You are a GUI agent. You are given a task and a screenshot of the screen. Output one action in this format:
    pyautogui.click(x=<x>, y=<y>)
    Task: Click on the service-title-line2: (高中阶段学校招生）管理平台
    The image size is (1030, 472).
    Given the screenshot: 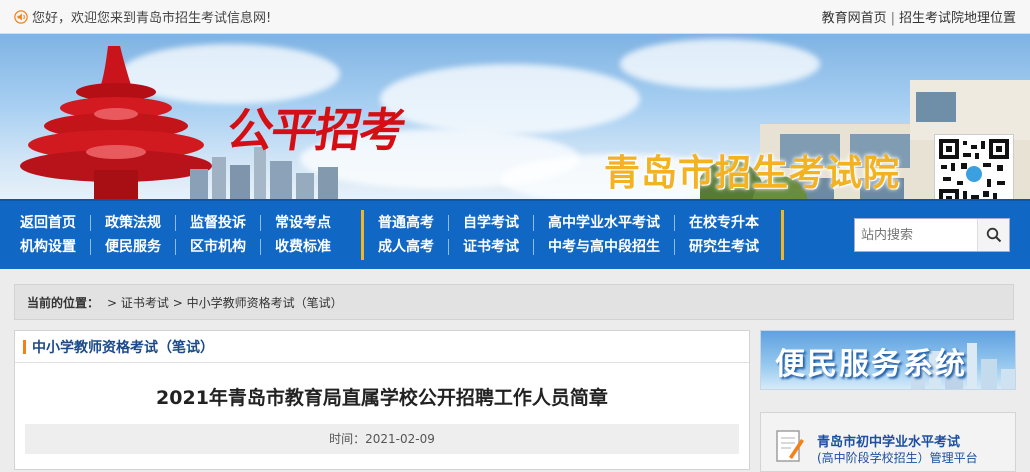 What is the action you would take?
    pyautogui.click(x=897, y=458)
    